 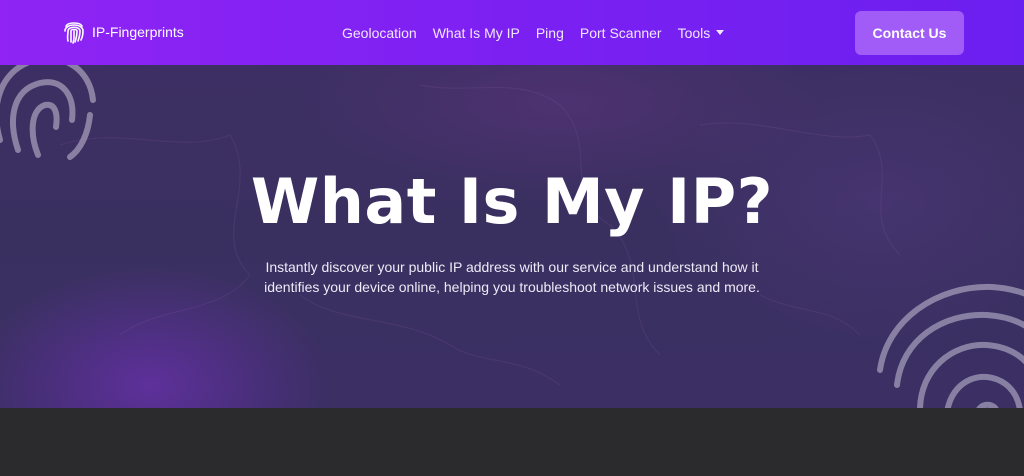 I want to click on fingerprint-icon, so click(x=74, y=32).